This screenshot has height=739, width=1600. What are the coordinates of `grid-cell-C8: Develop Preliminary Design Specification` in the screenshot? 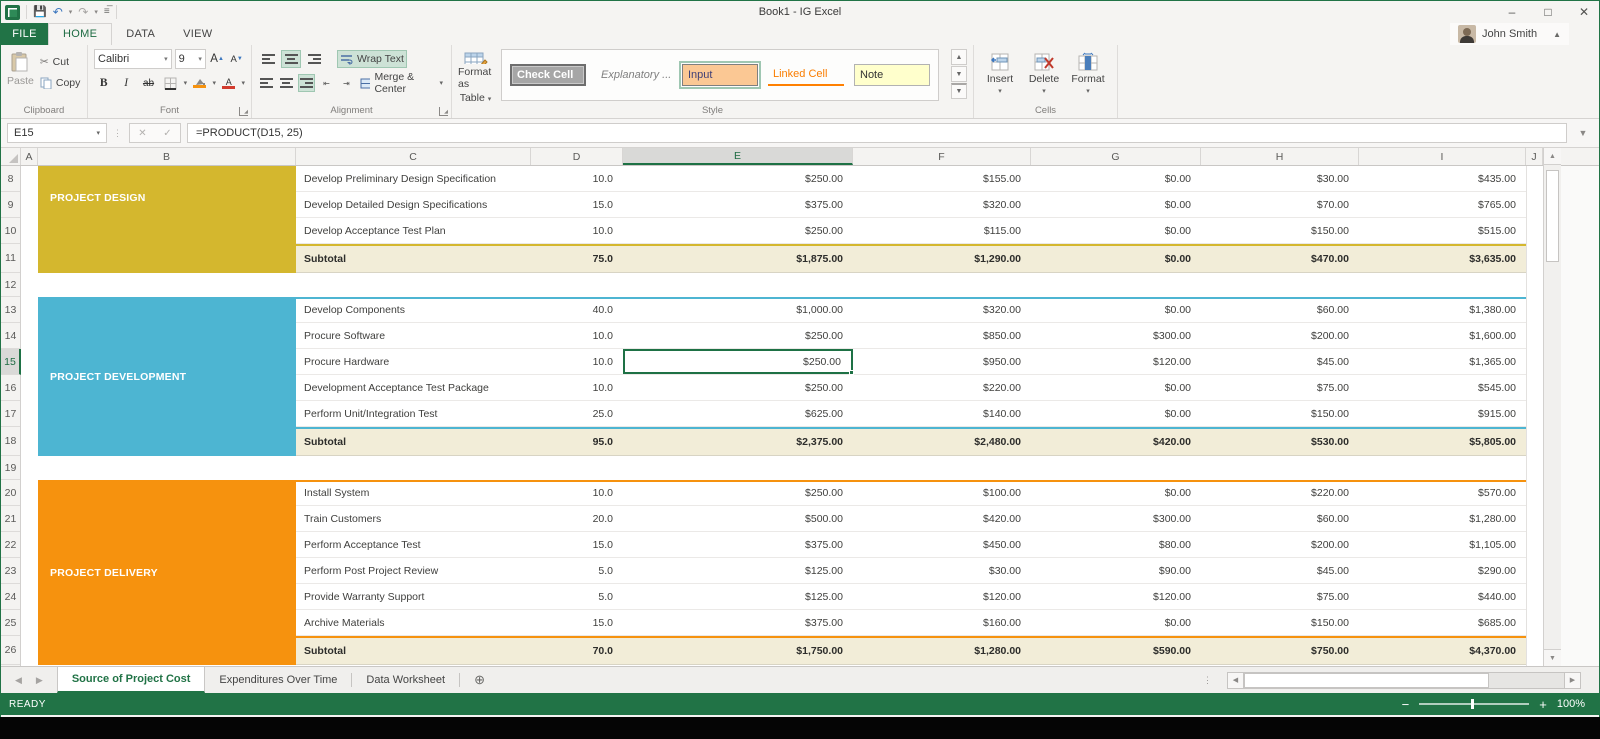 It's located at (413, 178).